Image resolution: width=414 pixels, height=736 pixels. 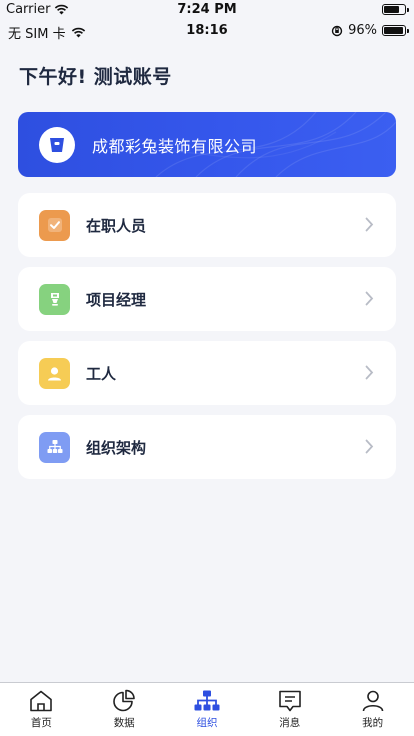 I want to click on company-logo, so click(x=57, y=144).